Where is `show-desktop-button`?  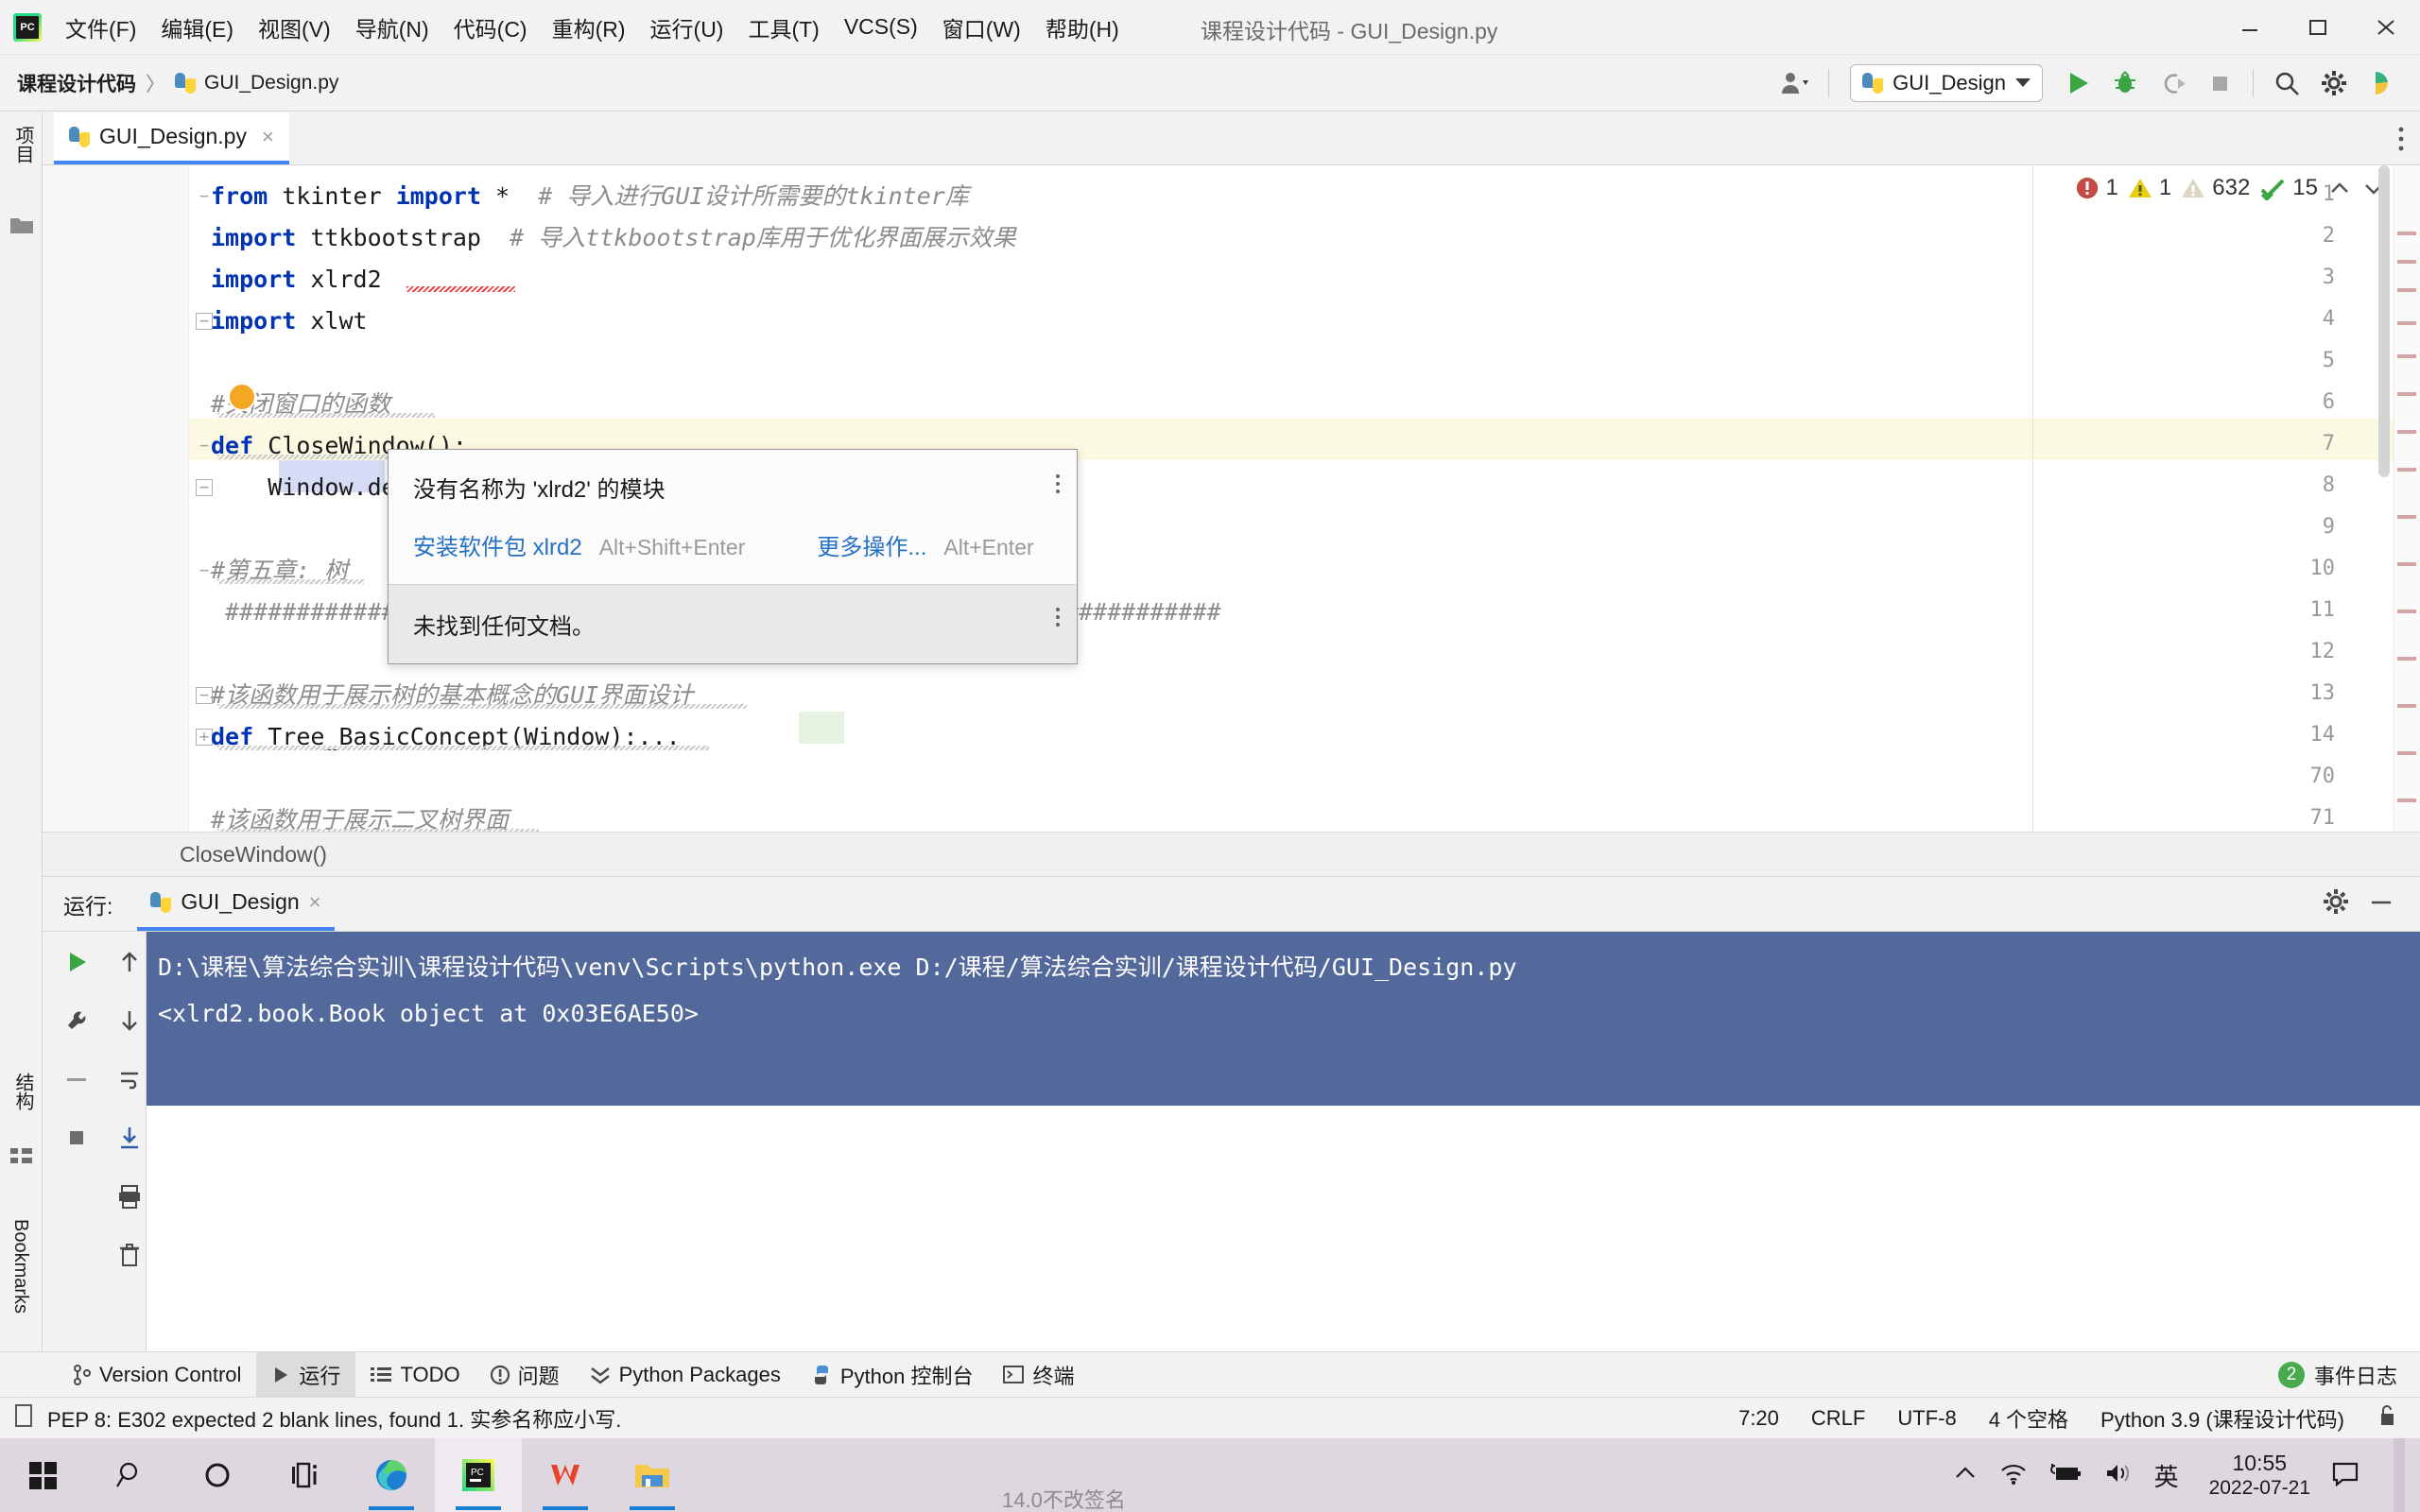 show-desktop-button is located at coordinates (2399, 1475).